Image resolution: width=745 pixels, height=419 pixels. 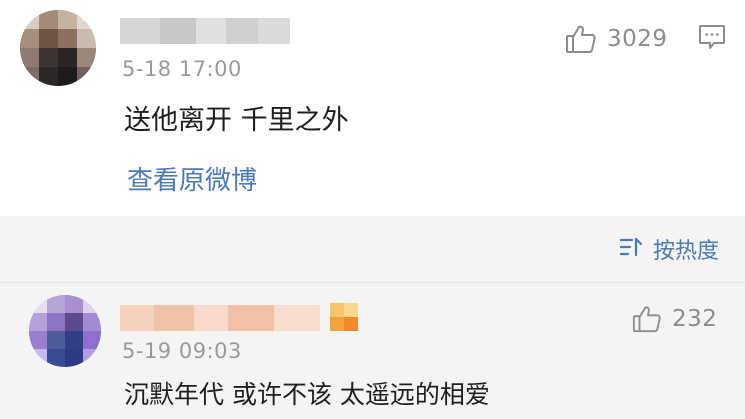 I want to click on comment-like-count: 232, so click(x=695, y=319).